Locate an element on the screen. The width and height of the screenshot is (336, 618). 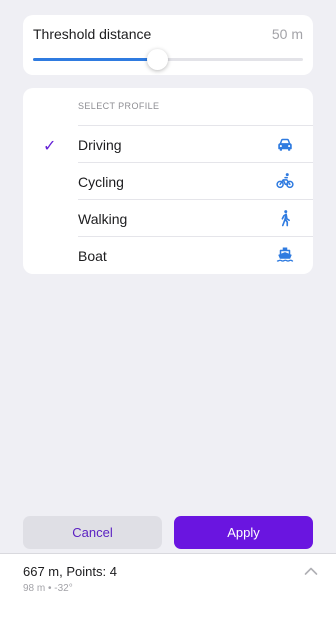
route-summary-subtitle: 98 m • -32° is located at coordinates (48, 588).